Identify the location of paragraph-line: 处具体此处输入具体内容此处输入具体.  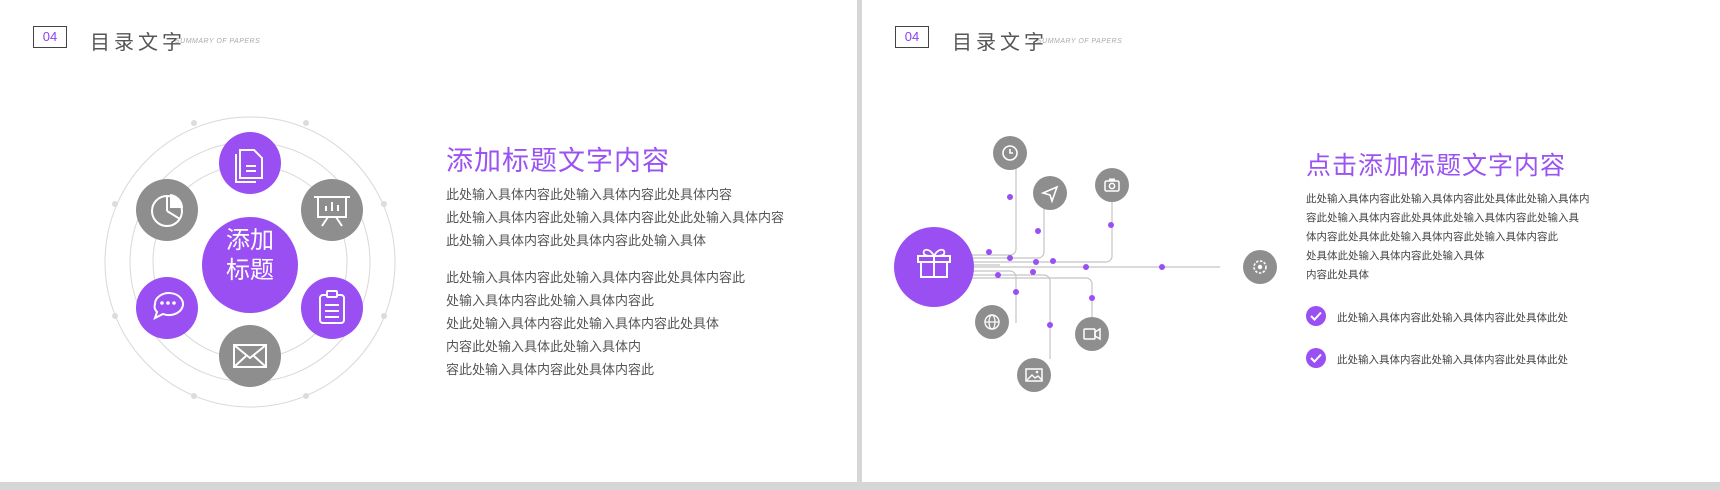
(1395, 256).